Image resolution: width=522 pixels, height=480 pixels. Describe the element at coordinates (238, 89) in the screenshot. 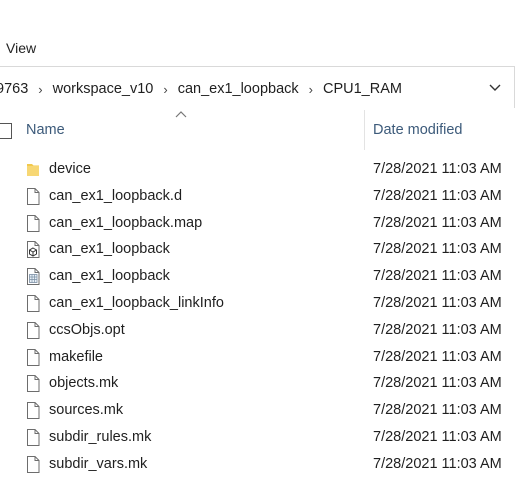

I see `breadcrumb-item: can_ex1_loopback` at that location.